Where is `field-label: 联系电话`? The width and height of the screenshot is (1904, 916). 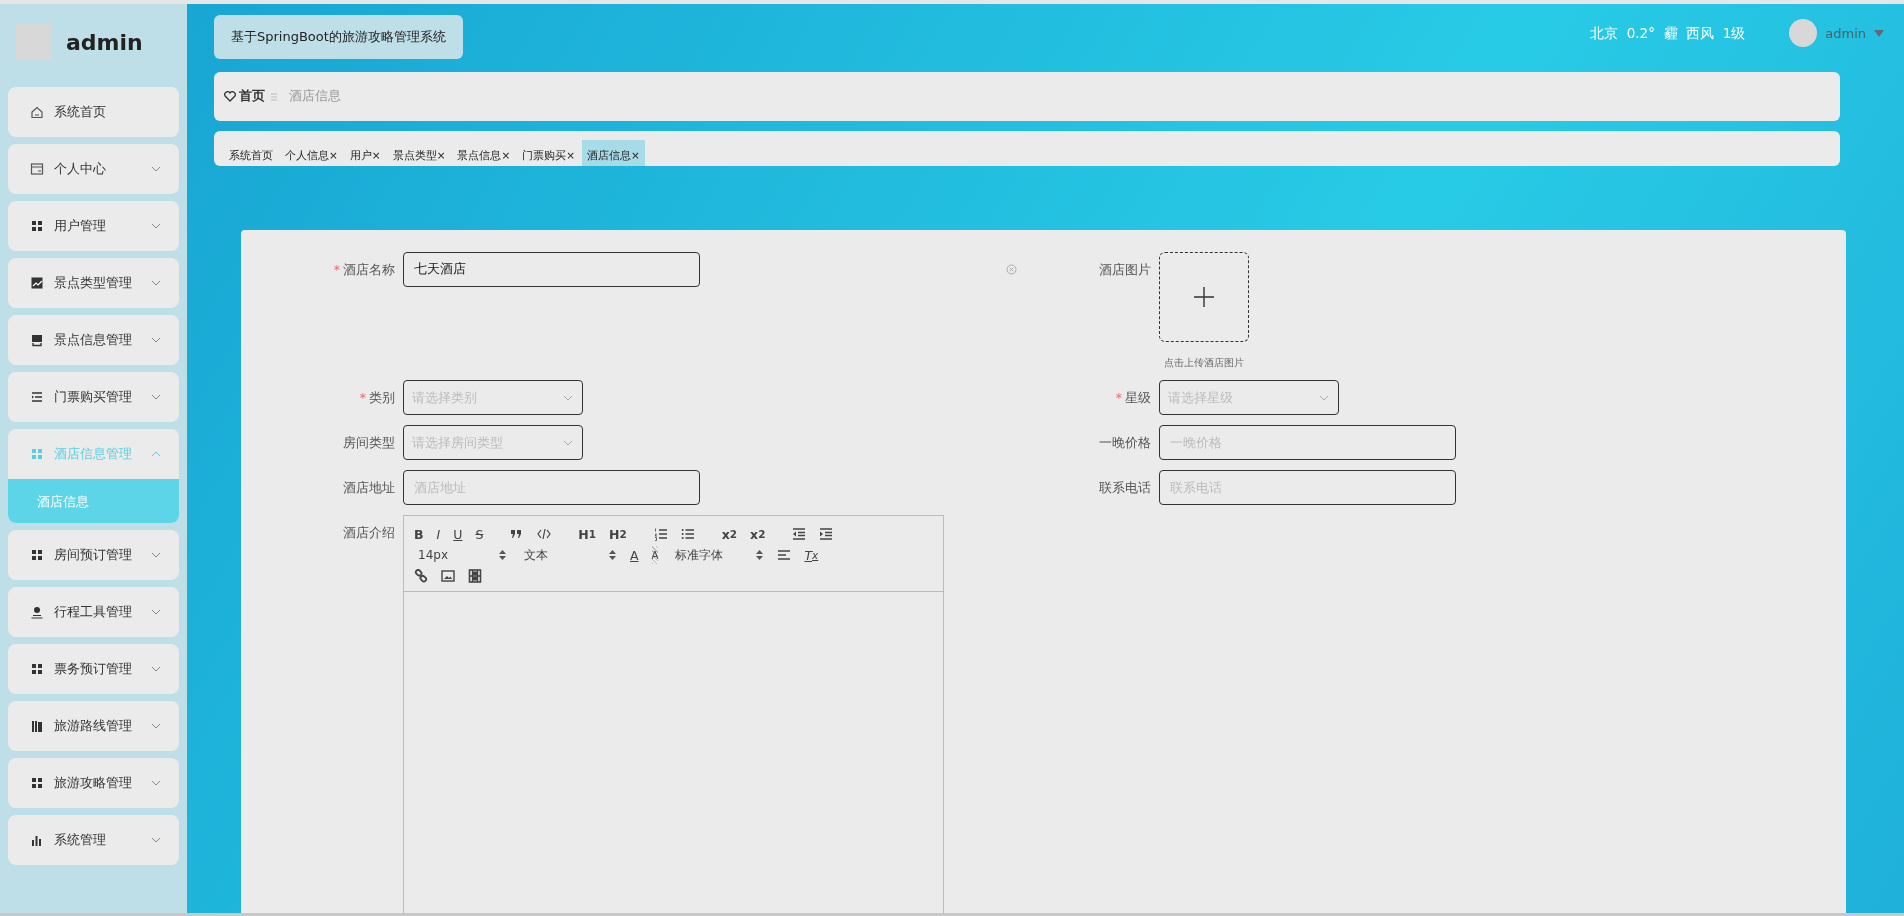
field-label: 联系电话 is located at coordinates (1125, 487).